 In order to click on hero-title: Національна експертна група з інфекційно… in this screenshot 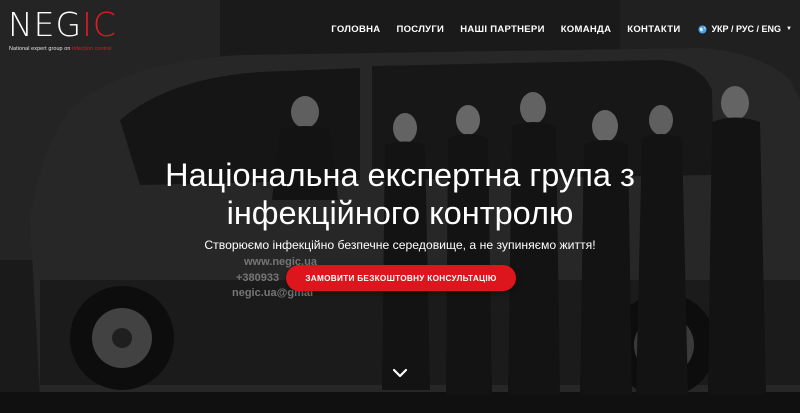, I will do `click(400, 194)`.